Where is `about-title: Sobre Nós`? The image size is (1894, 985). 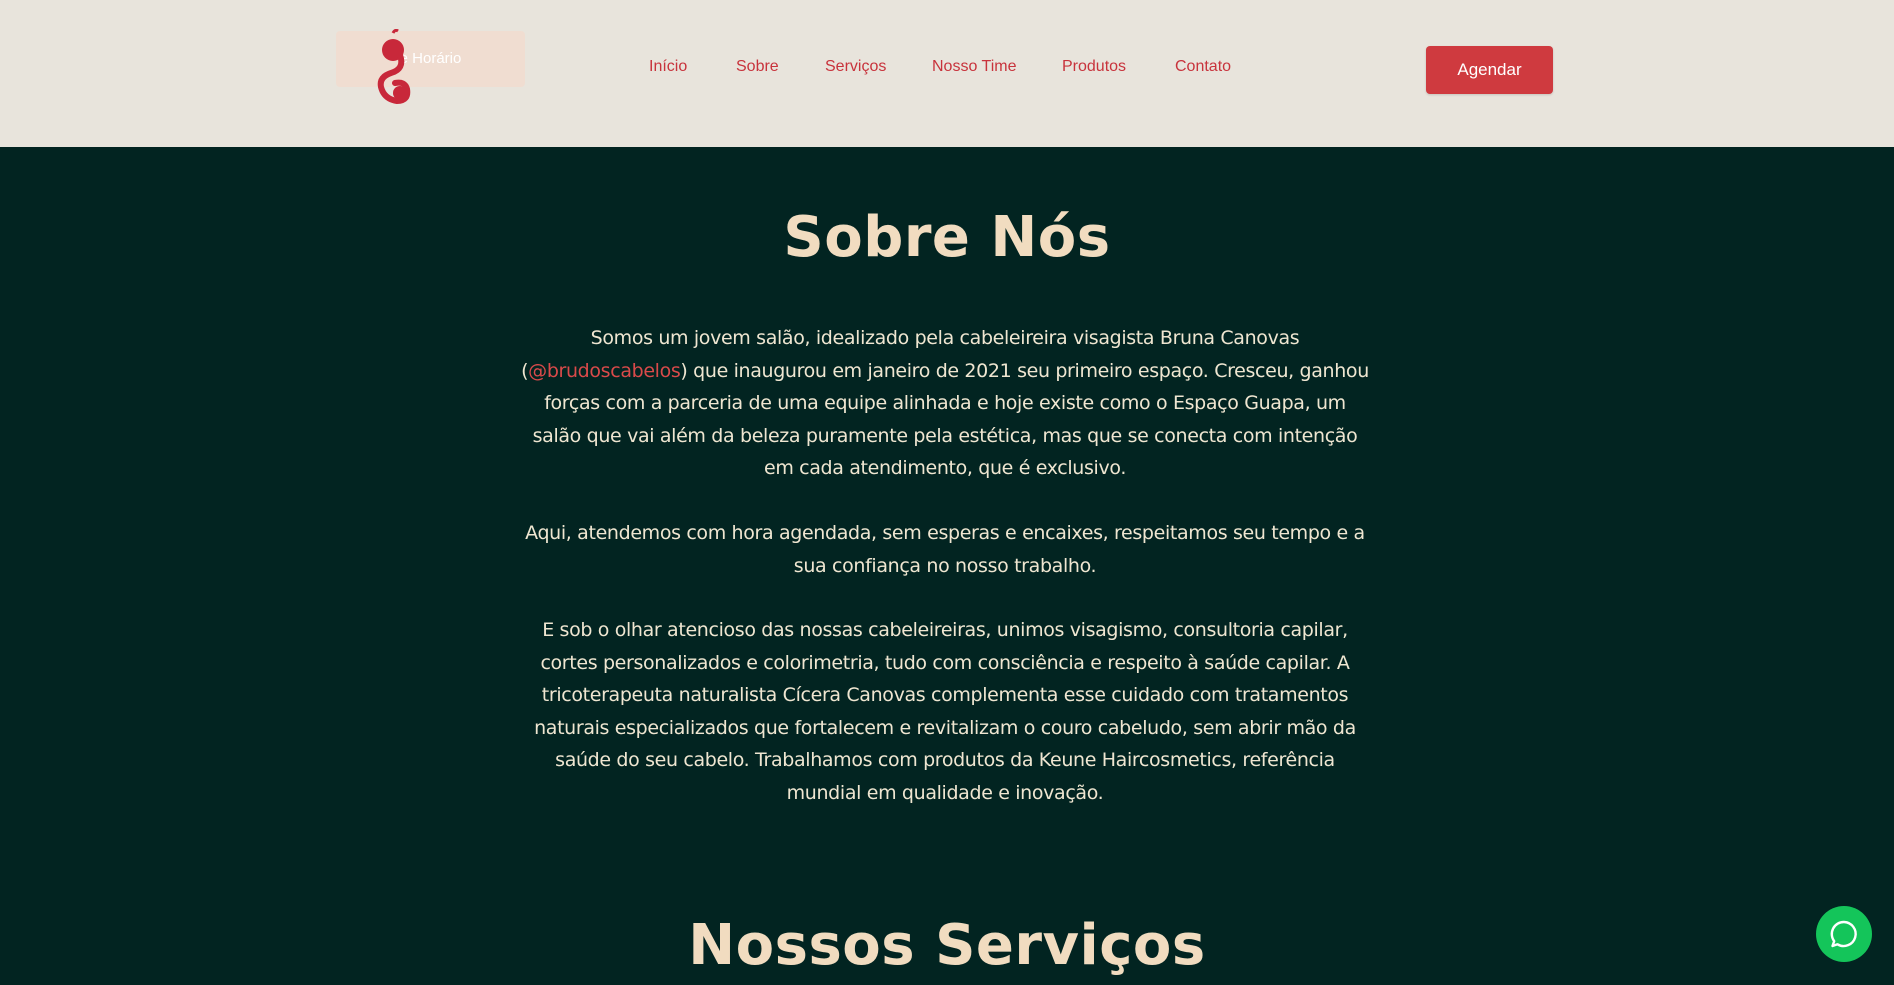
about-title: Sobre Nós is located at coordinates (947, 237).